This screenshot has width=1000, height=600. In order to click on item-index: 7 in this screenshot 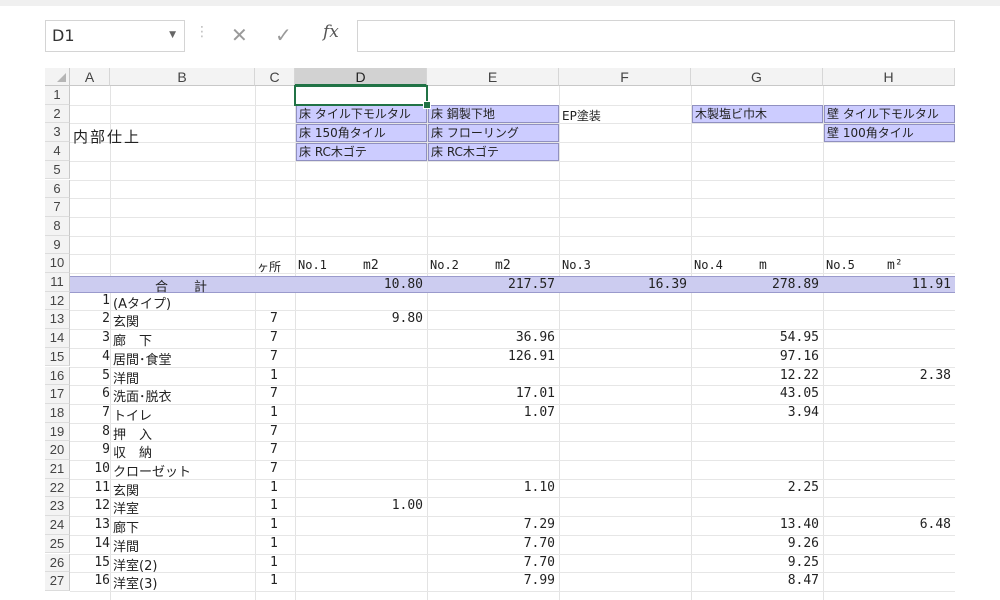, I will do `click(90, 412)`.